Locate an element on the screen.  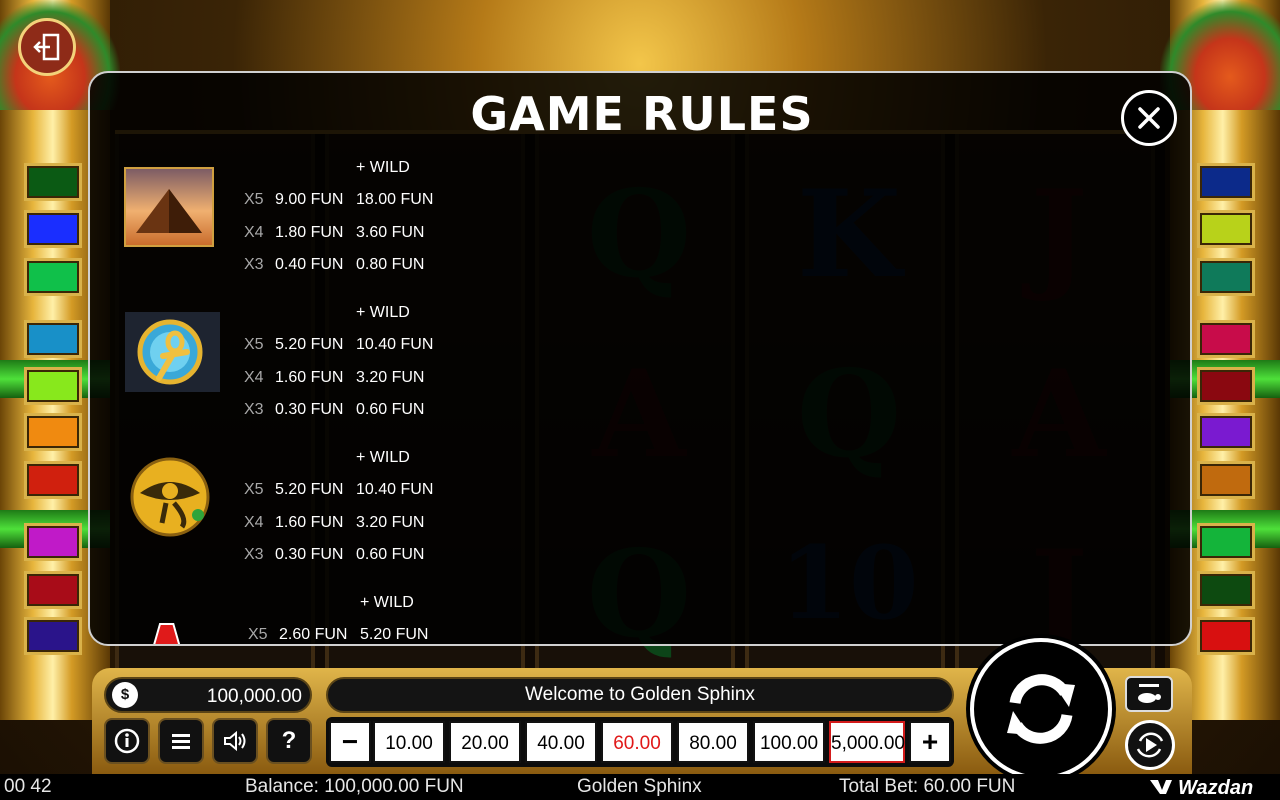
ankh-symbol-icon is located at coordinates (172, 352).